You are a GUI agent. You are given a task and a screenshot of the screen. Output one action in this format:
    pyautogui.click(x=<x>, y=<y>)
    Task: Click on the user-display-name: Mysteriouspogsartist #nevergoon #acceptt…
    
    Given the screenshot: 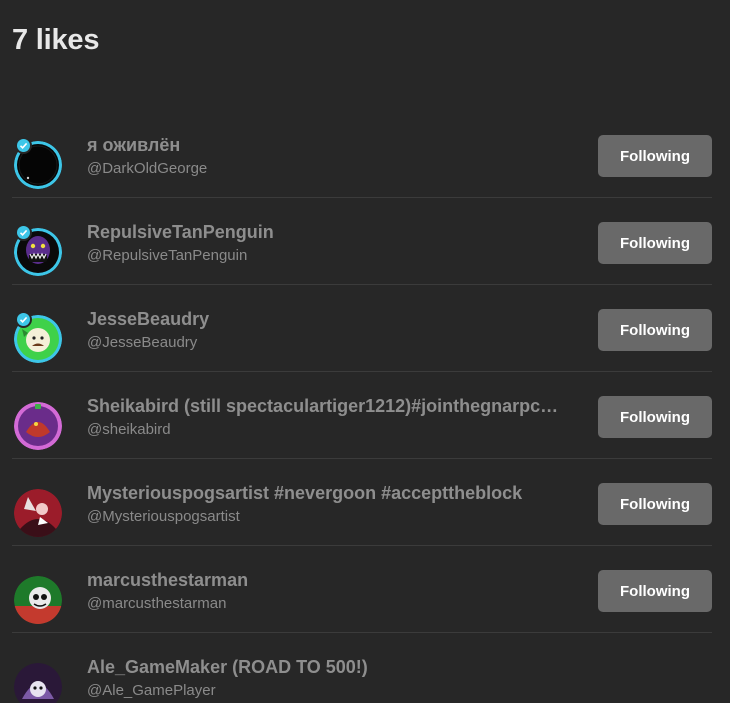 What is the action you would take?
    pyautogui.click(x=332, y=493)
    